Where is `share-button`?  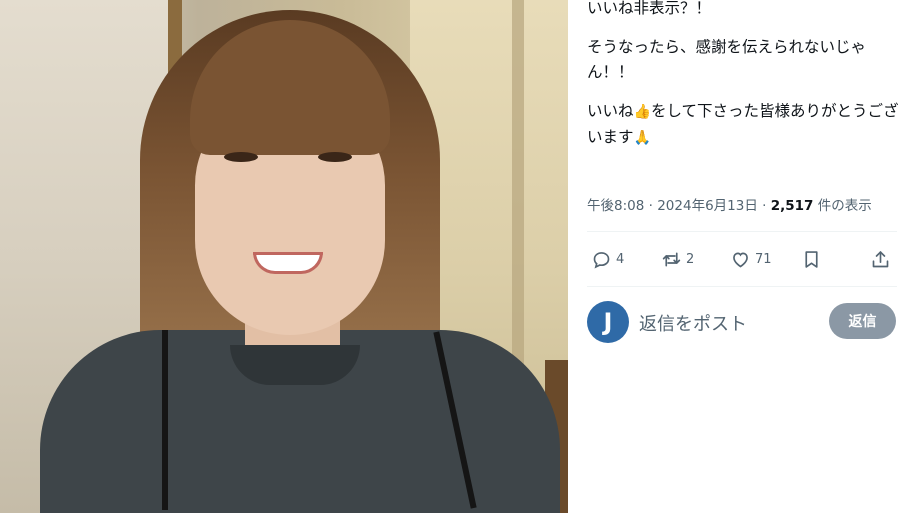 share-button is located at coordinates (880, 259).